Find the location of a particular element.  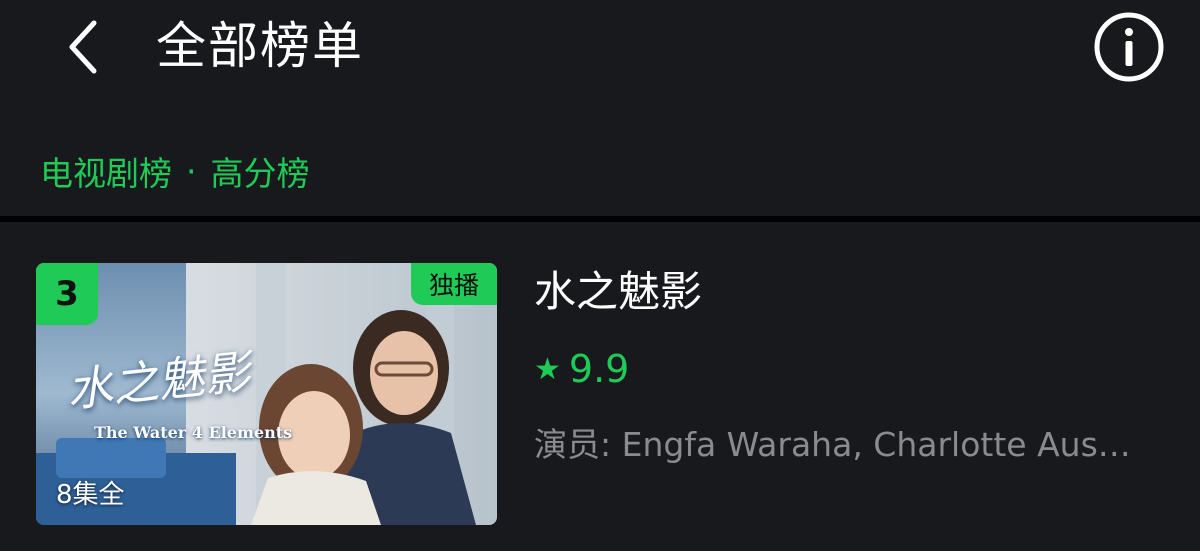

rank-badge: 3 is located at coordinates (67, 294).